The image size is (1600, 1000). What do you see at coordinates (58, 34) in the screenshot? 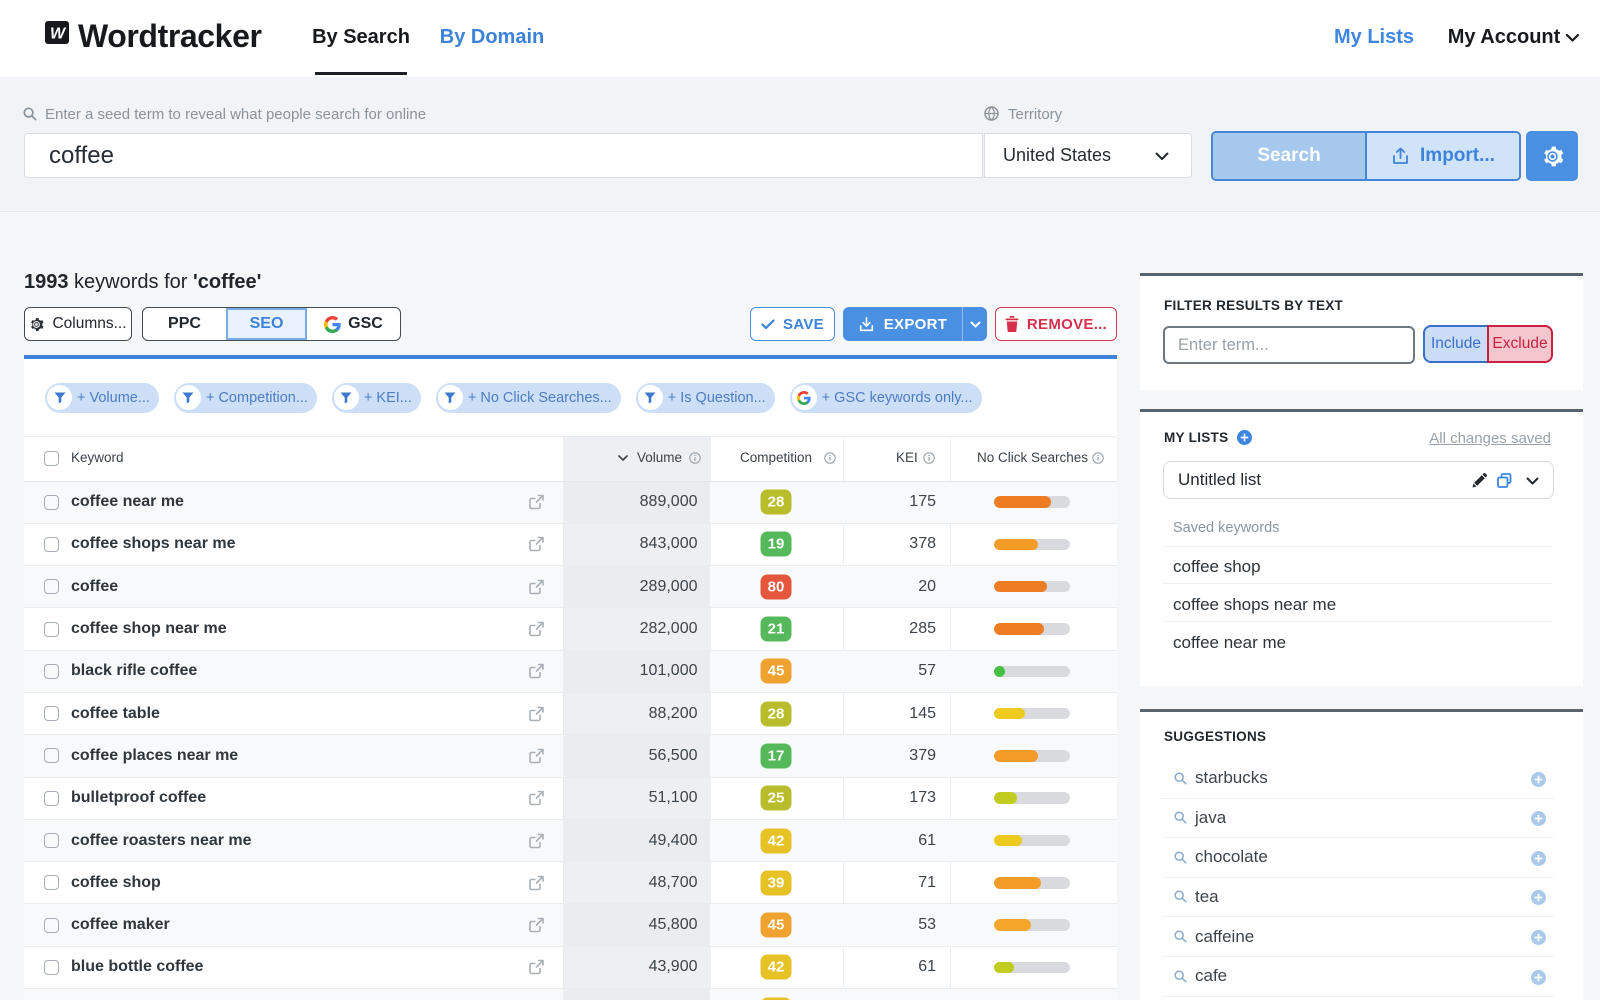
I see `svg-text: W` at bounding box center [58, 34].